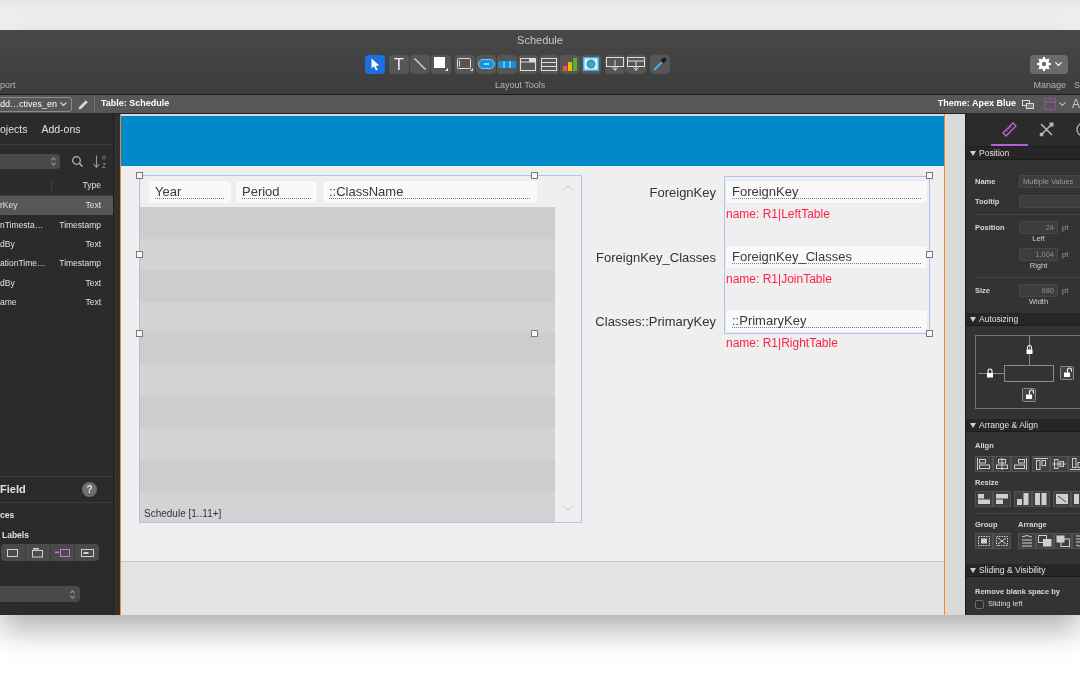 Image resolution: width=1080 pixels, height=675 pixels. I want to click on pill-button-icon, so click(486, 64).